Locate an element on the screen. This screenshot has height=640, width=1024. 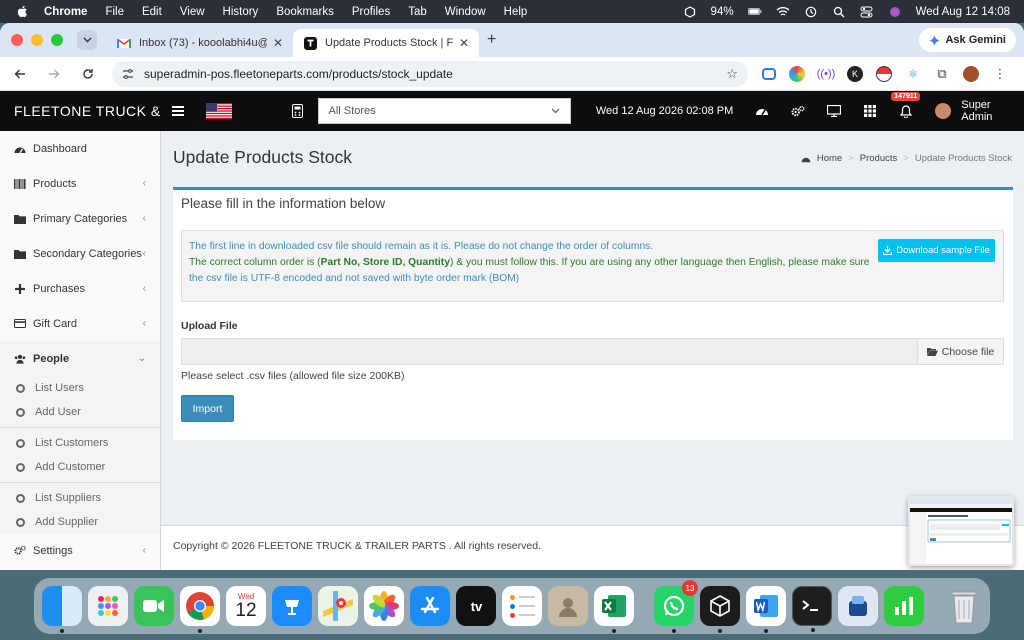
site-info-icon is located at coordinates (128, 74).